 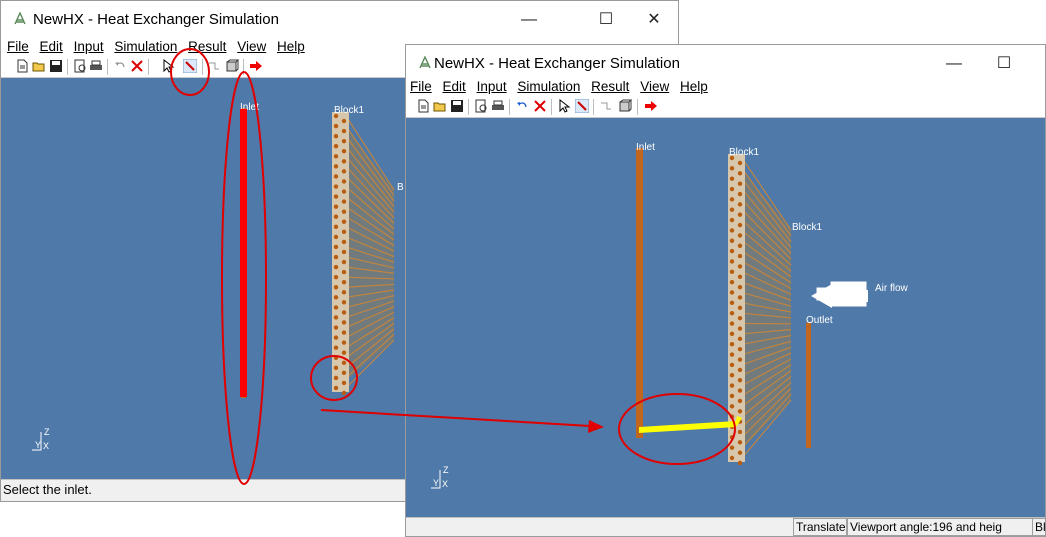 I want to click on inlet-red-marker, so click(x=243, y=253).